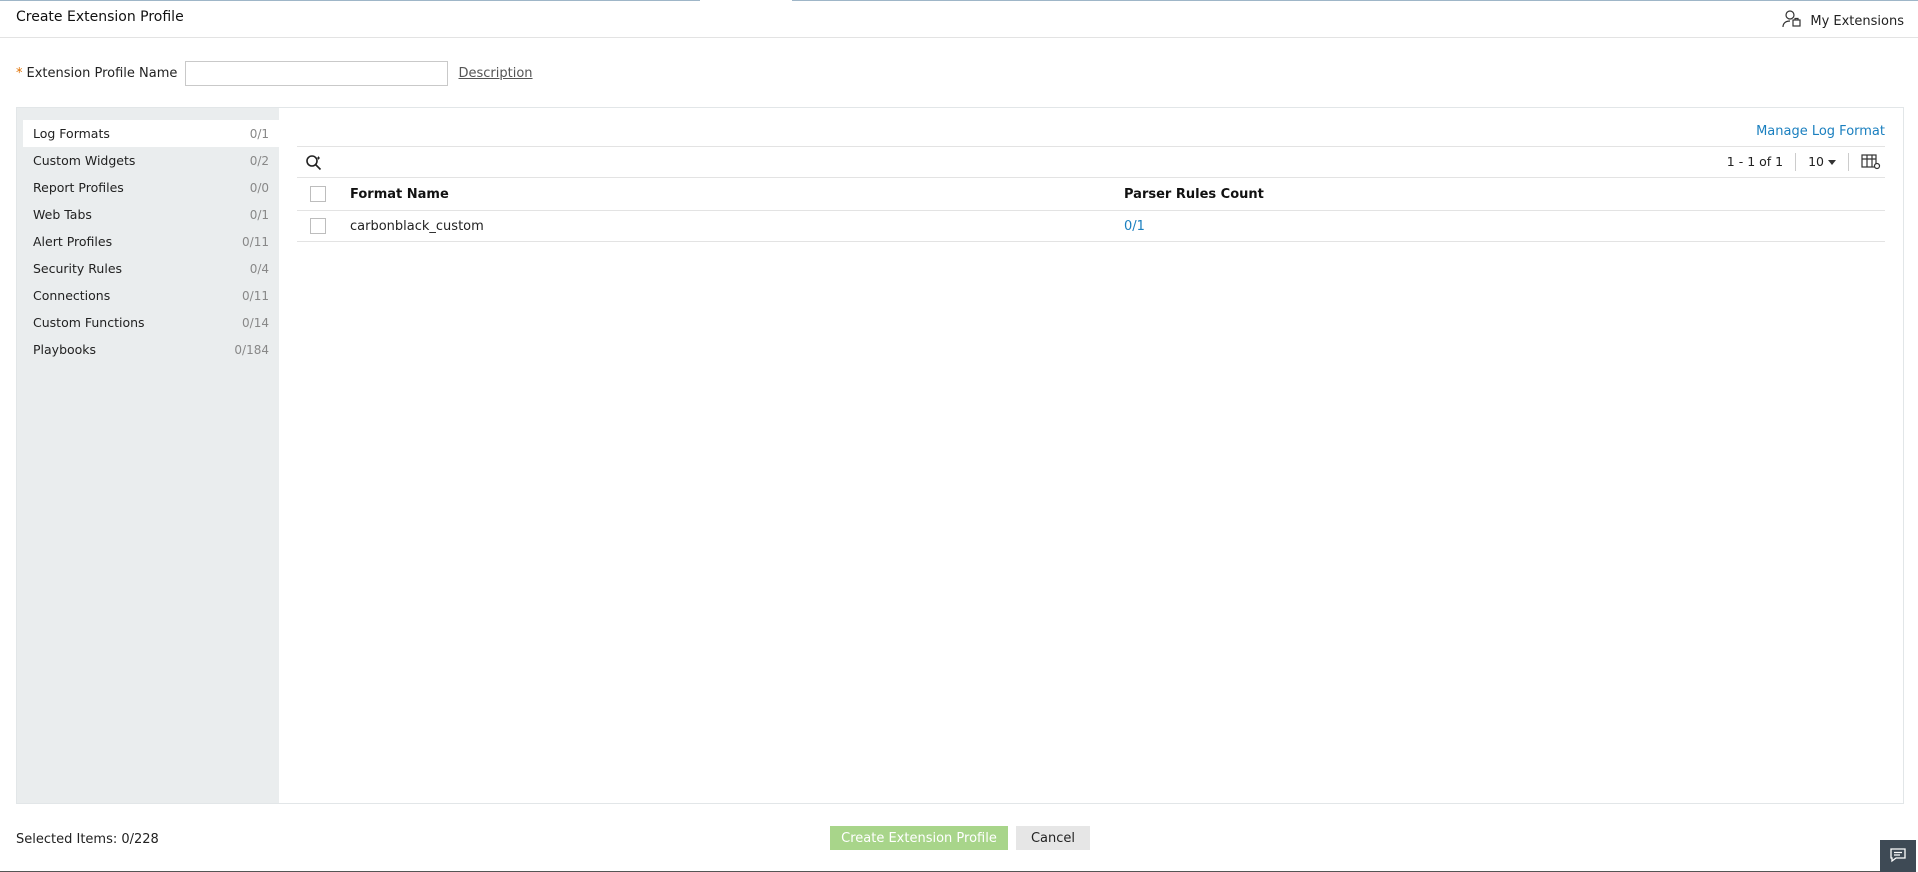  What do you see at coordinates (1134, 226) in the screenshot?
I see `parser-rules-count-link: 0/1` at bounding box center [1134, 226].